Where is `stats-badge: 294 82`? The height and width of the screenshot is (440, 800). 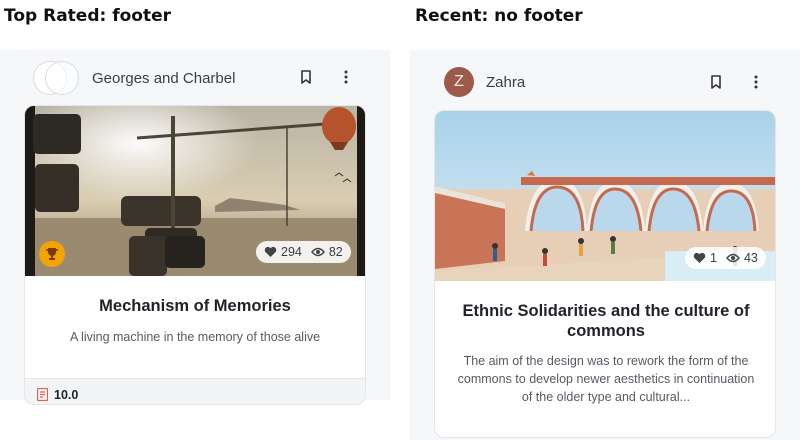
stats-badge: 294 82 is located at coordinates (303, 252).